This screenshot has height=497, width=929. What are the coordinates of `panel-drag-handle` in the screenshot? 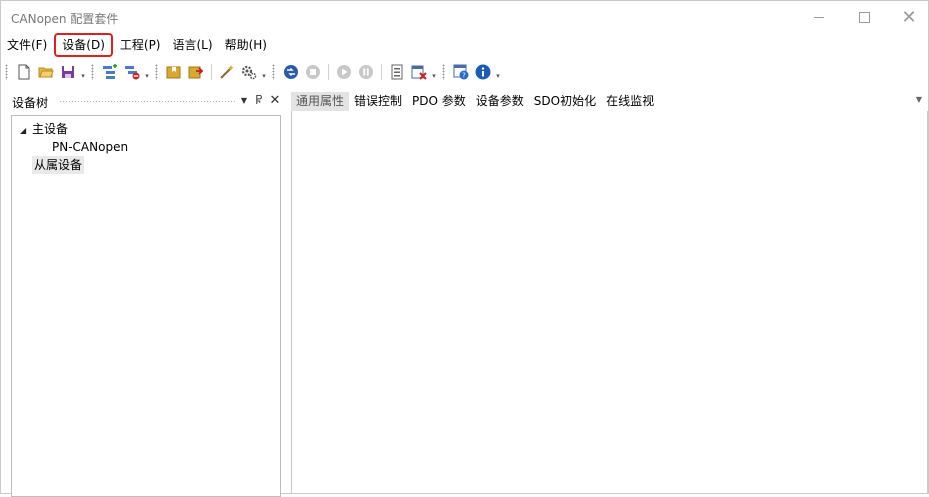 It's located at (148, 101).